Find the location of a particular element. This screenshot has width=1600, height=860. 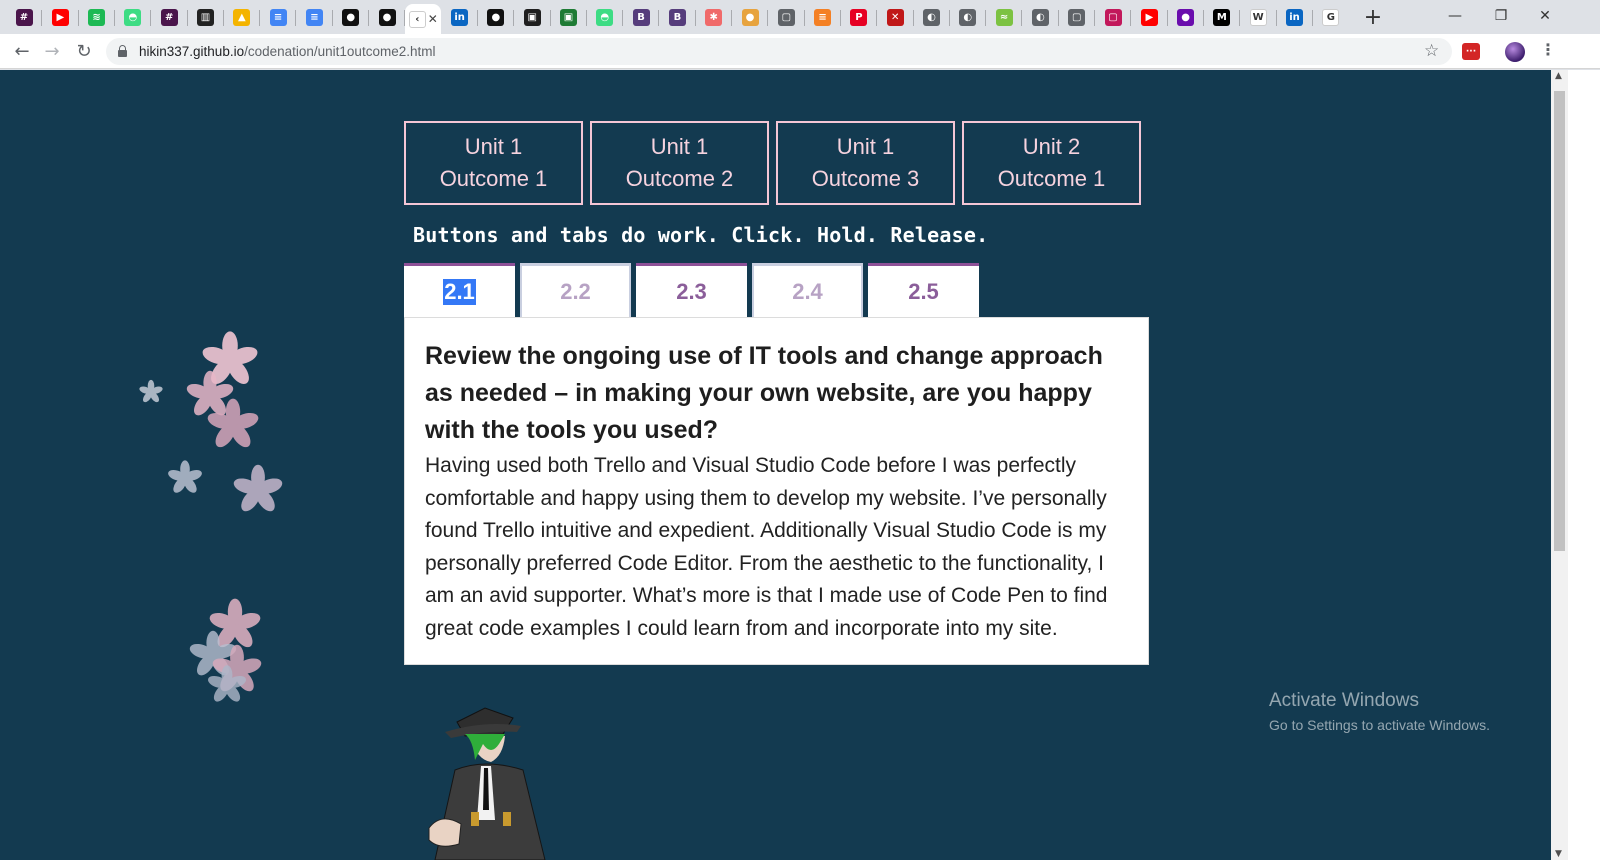

google-icon: G is located at coordinates (1331, 17).